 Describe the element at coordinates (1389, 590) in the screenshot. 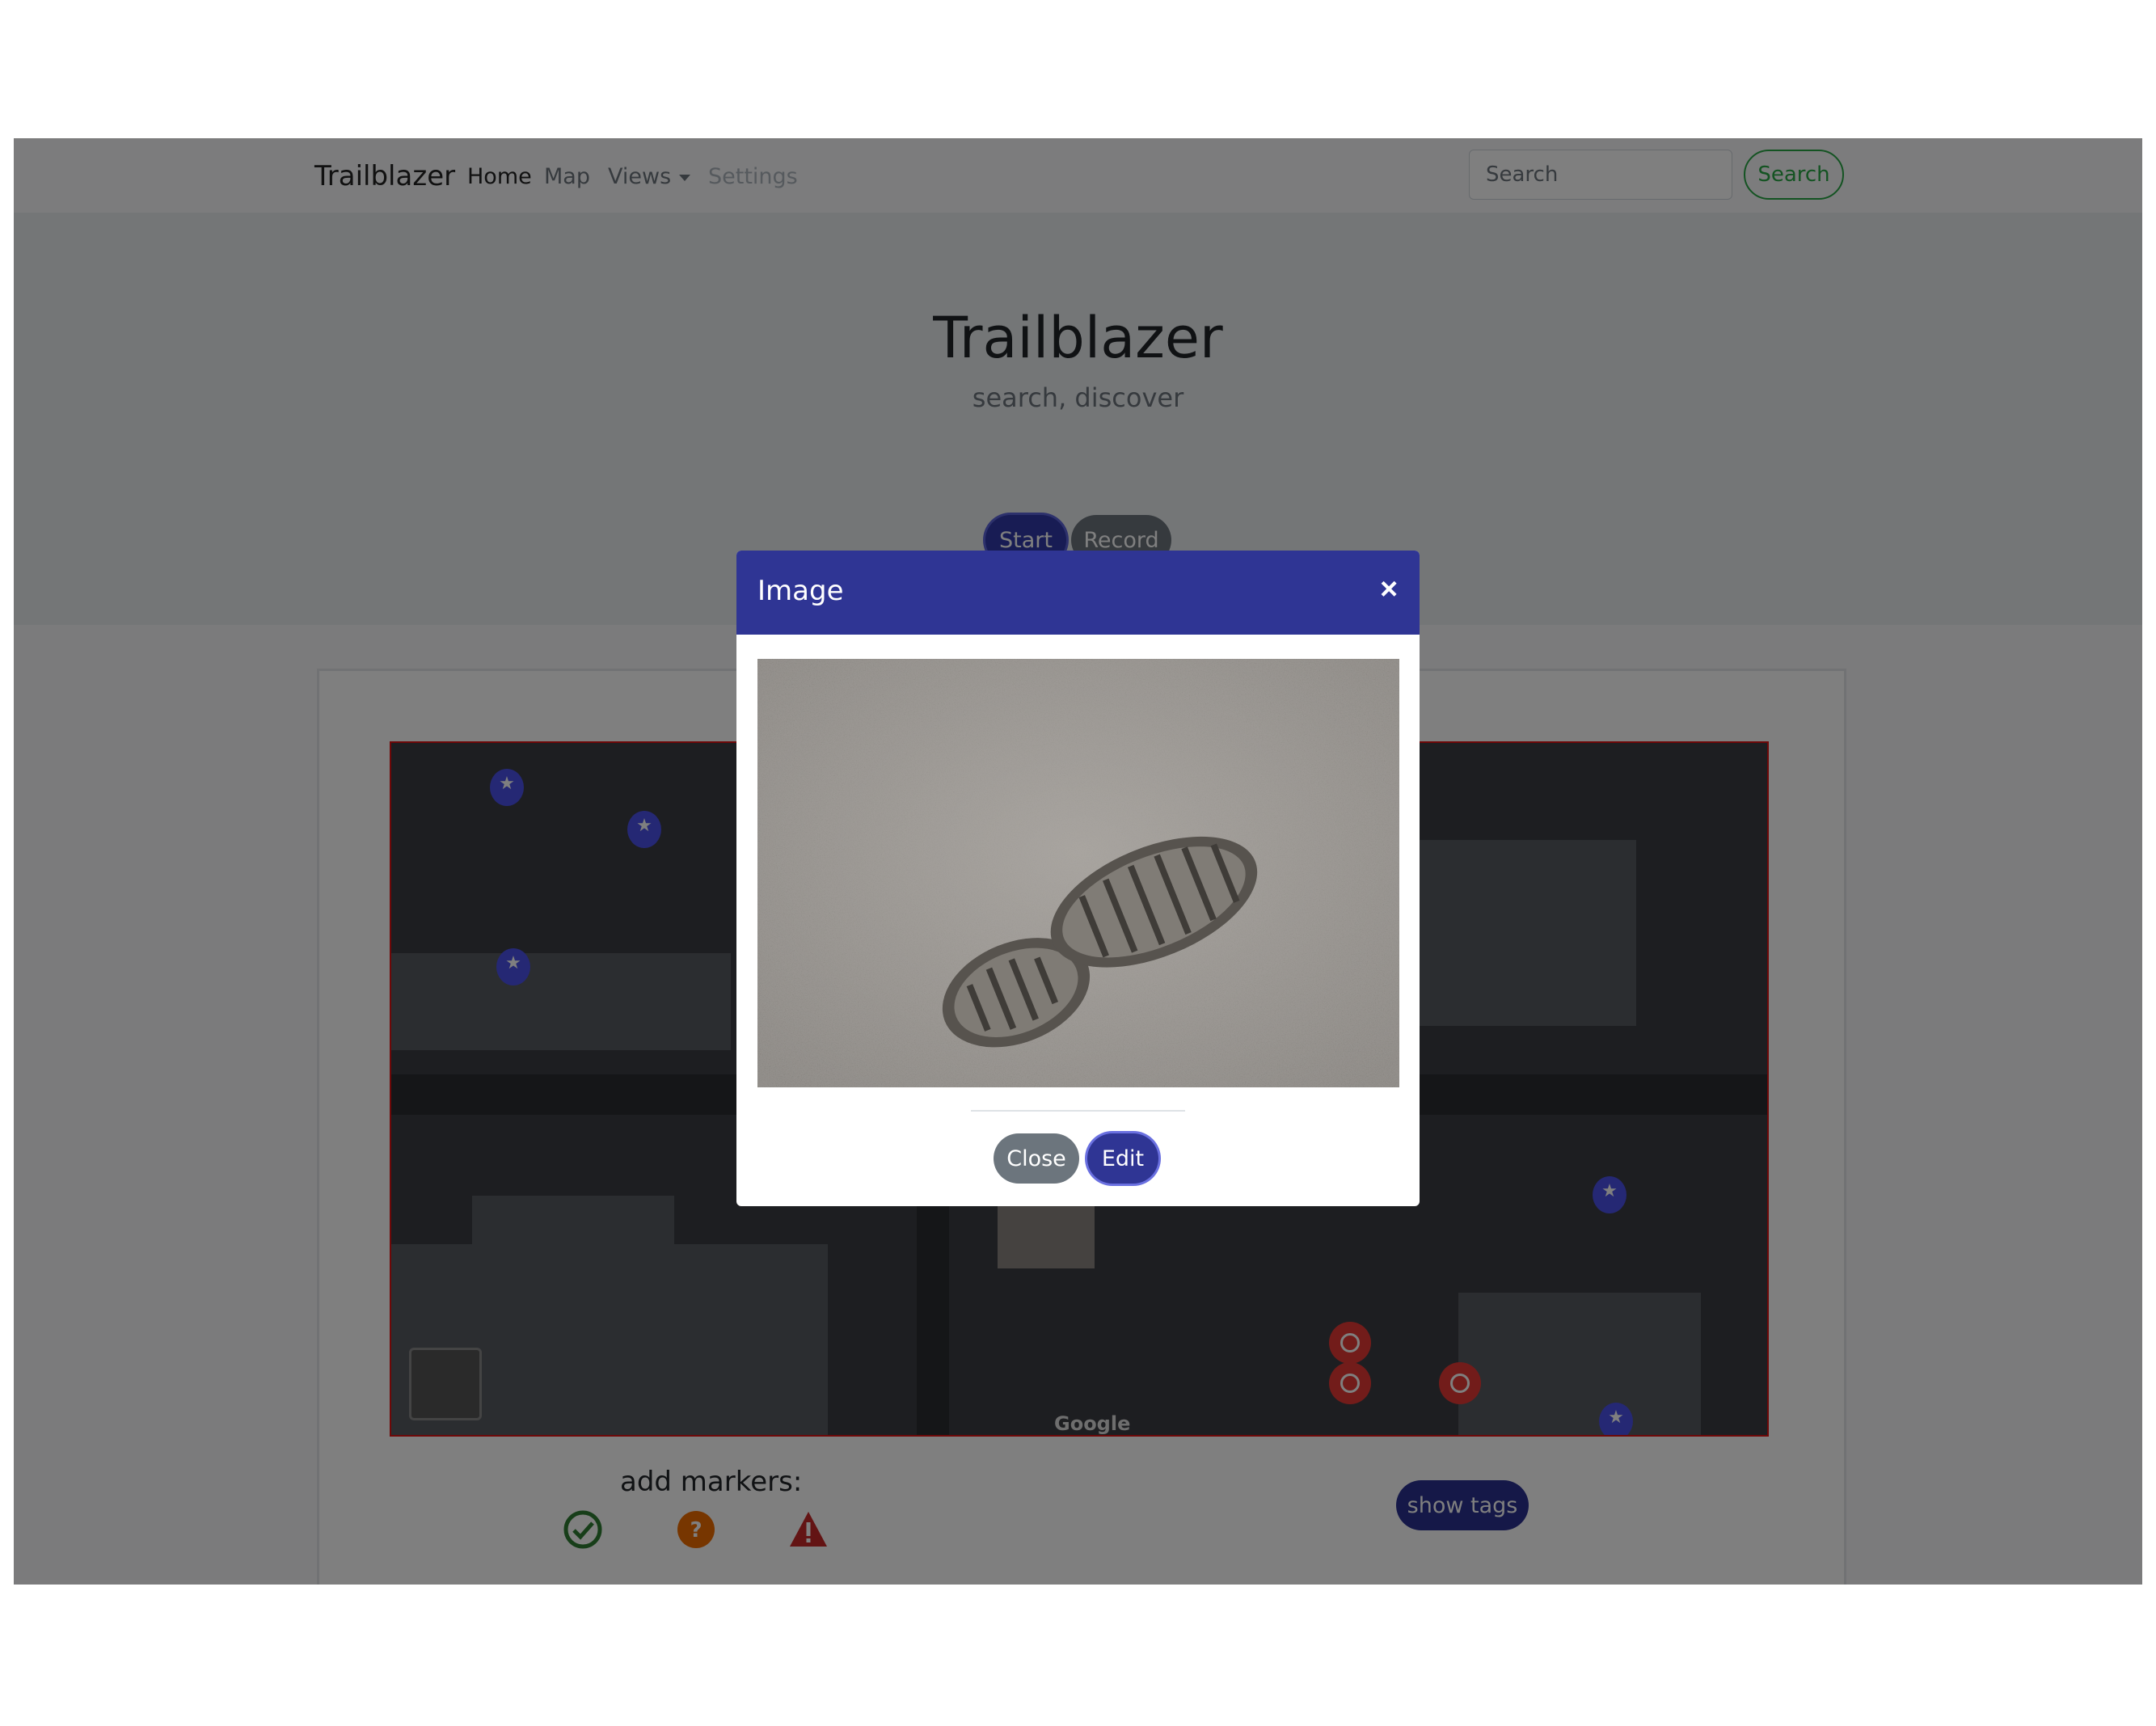

I see `close-icon: ×` at that location.